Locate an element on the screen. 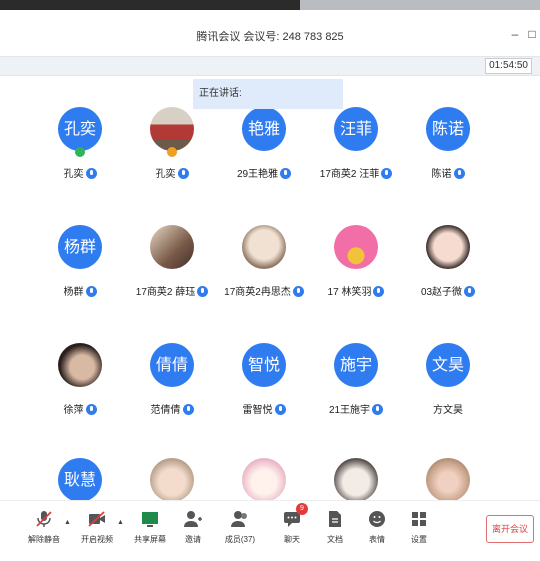 The width and height of the screenshot is (540, 561). mic-active-icon is located at coordinates (80, 152).